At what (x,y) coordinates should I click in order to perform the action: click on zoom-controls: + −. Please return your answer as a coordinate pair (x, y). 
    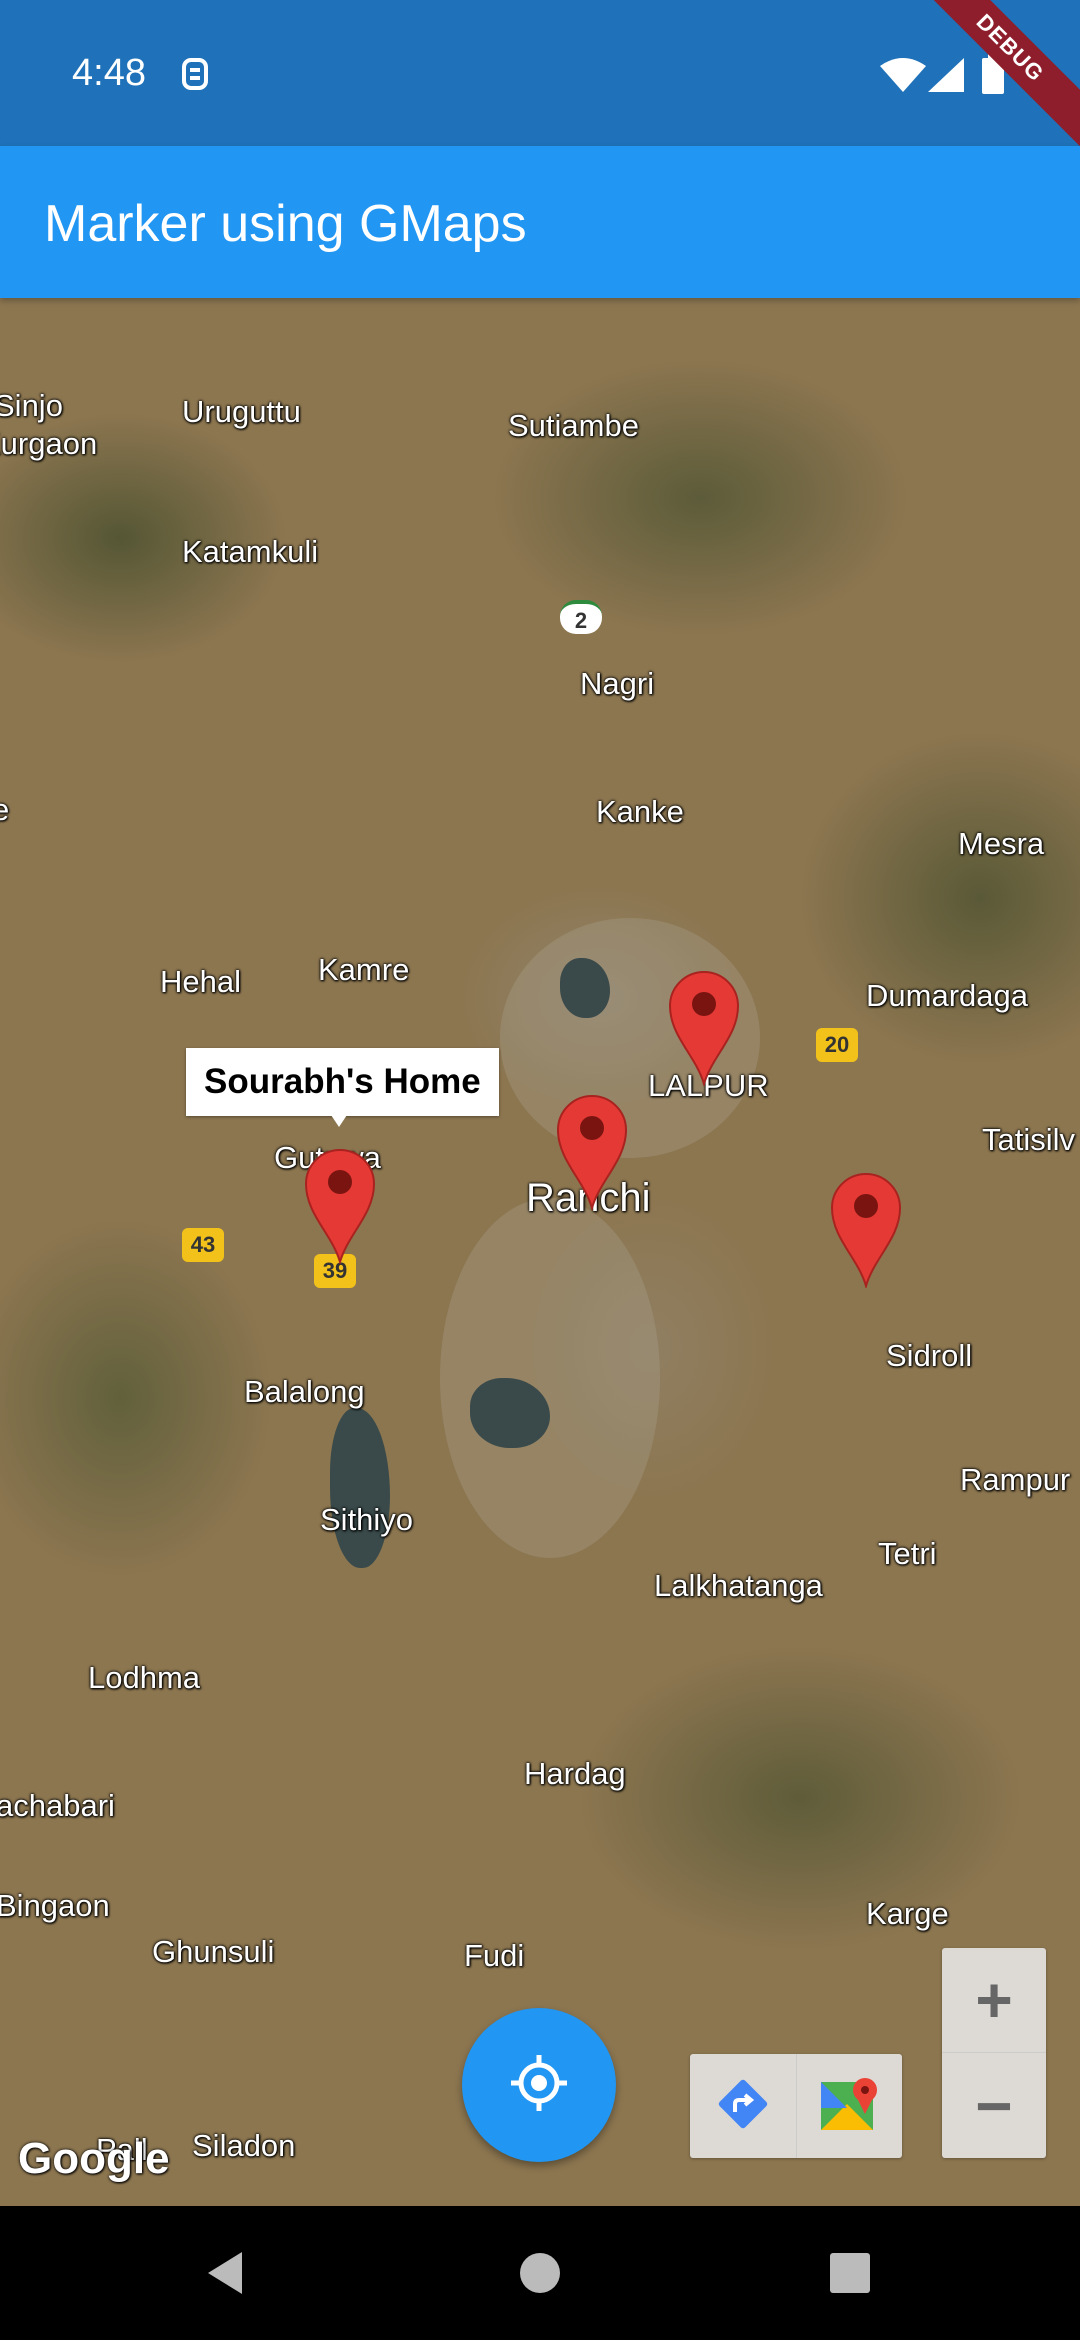
    Looking at the image, I should click on (994, 2053).